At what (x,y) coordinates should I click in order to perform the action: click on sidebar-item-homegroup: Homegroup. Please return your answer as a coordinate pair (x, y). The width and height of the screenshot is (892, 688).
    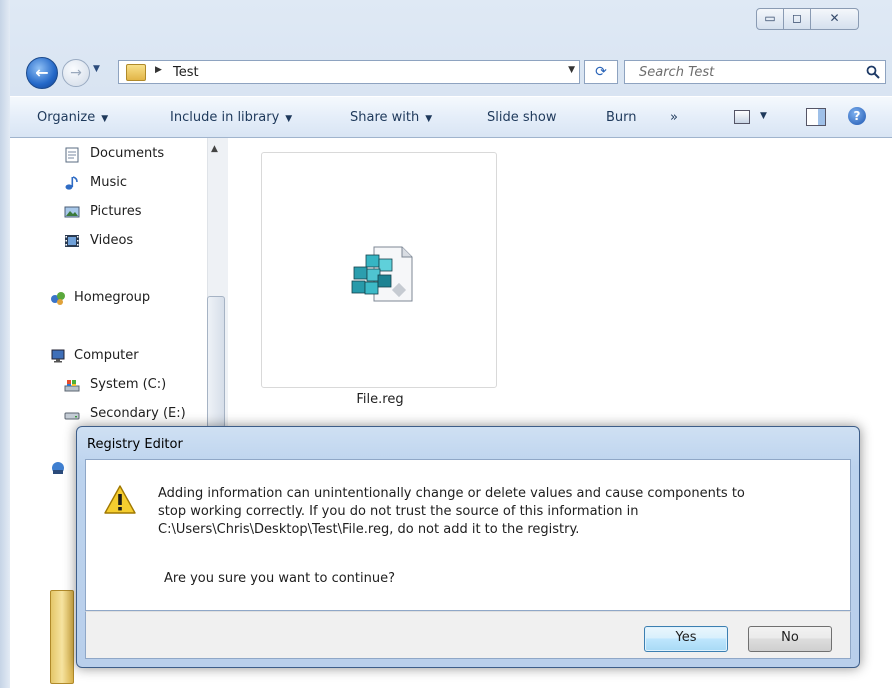
    Looking at the image, I should click on (112, 297).